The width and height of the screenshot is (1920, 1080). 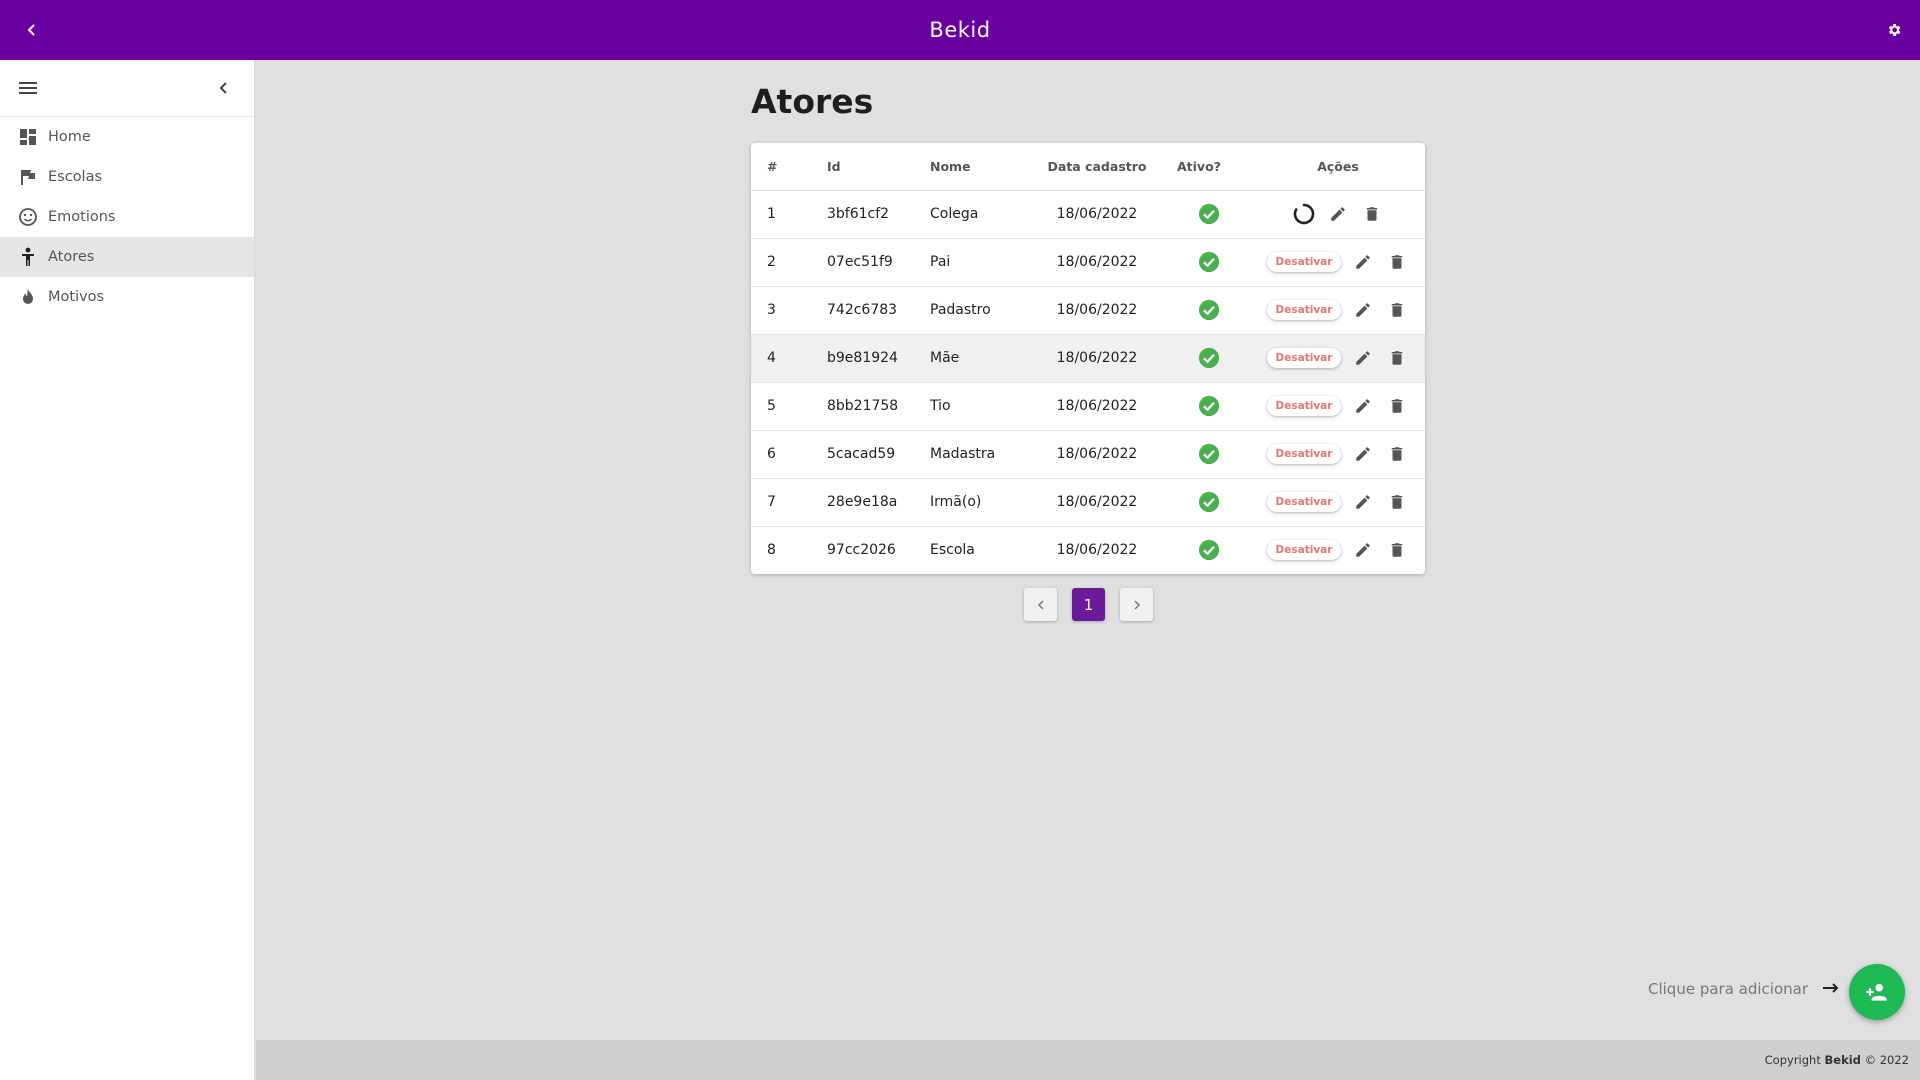 I want to click on column-header-data: Data cadastro, so click(x=1097, y=167).